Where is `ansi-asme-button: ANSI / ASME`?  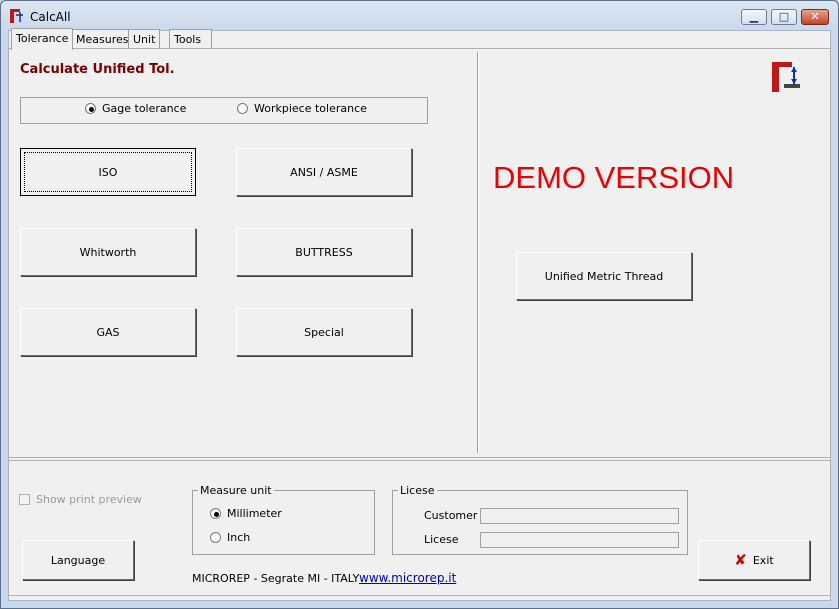 ansi-asme-button: ANSI / ASME is located at coordinates (324, 172).